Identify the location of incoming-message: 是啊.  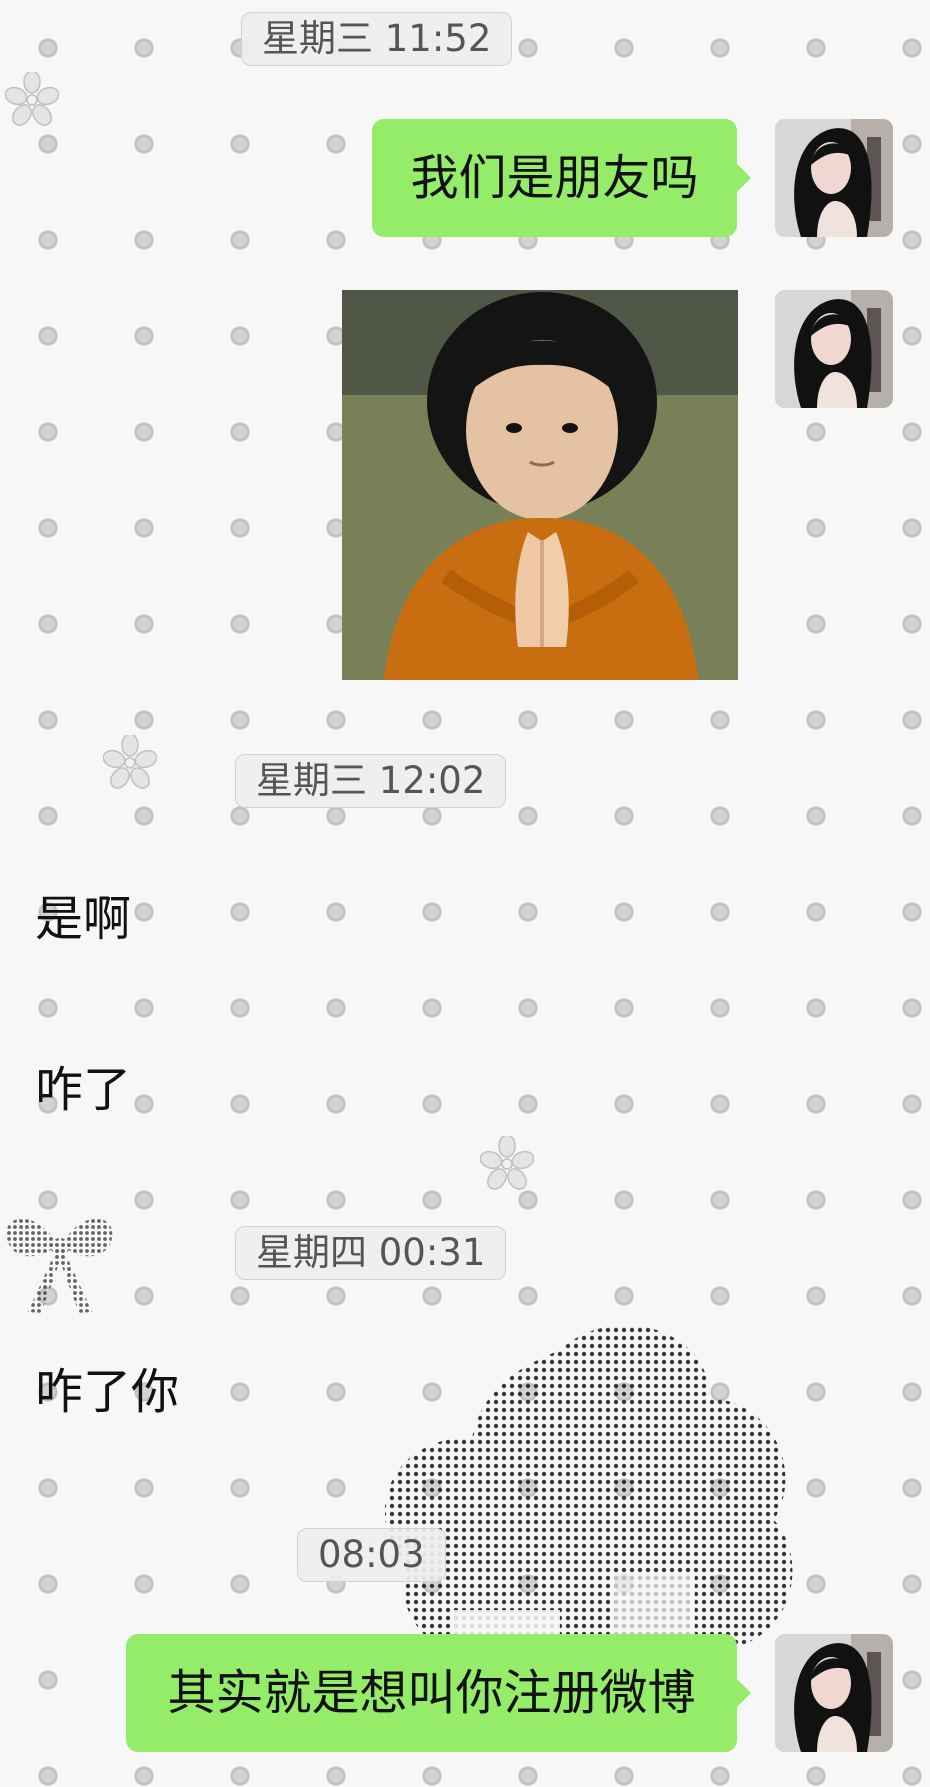
(83, 919).